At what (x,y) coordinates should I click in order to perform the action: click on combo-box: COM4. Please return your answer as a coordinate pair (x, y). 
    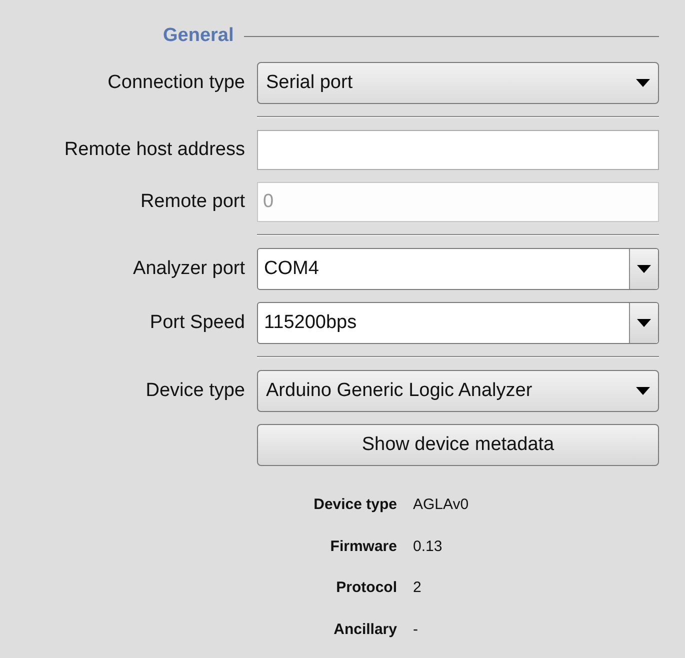
    Looking at the image, I should click on (458, 269).